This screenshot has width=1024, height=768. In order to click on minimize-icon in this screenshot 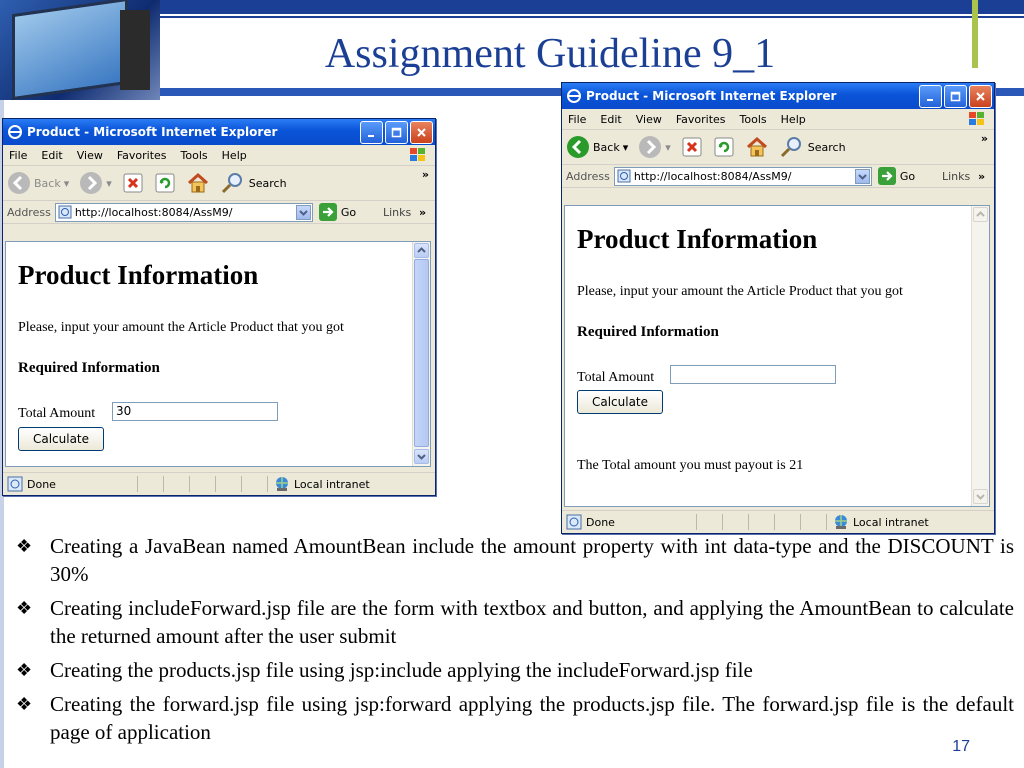, I will do `click(930, 99)`.